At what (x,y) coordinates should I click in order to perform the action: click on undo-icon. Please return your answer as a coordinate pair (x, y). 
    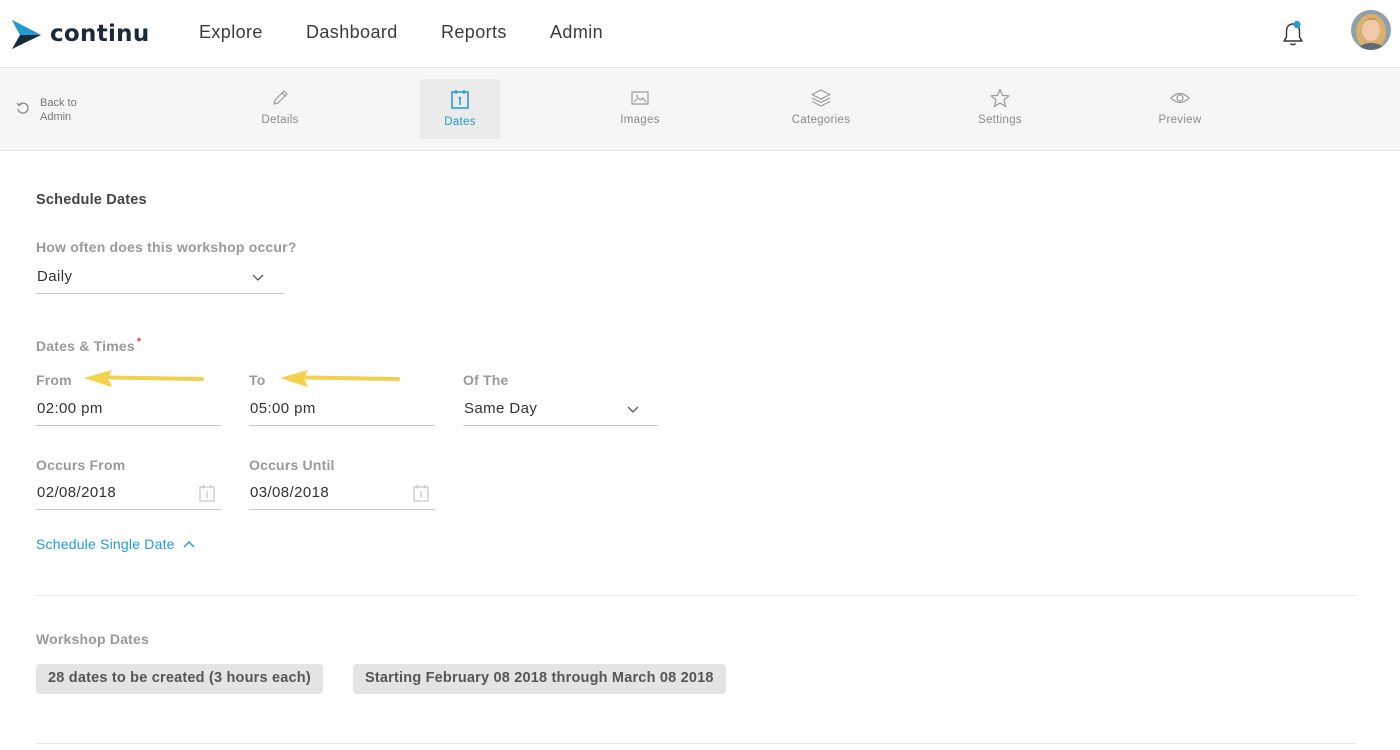
    Looking at the image, I should click on (22, 108).